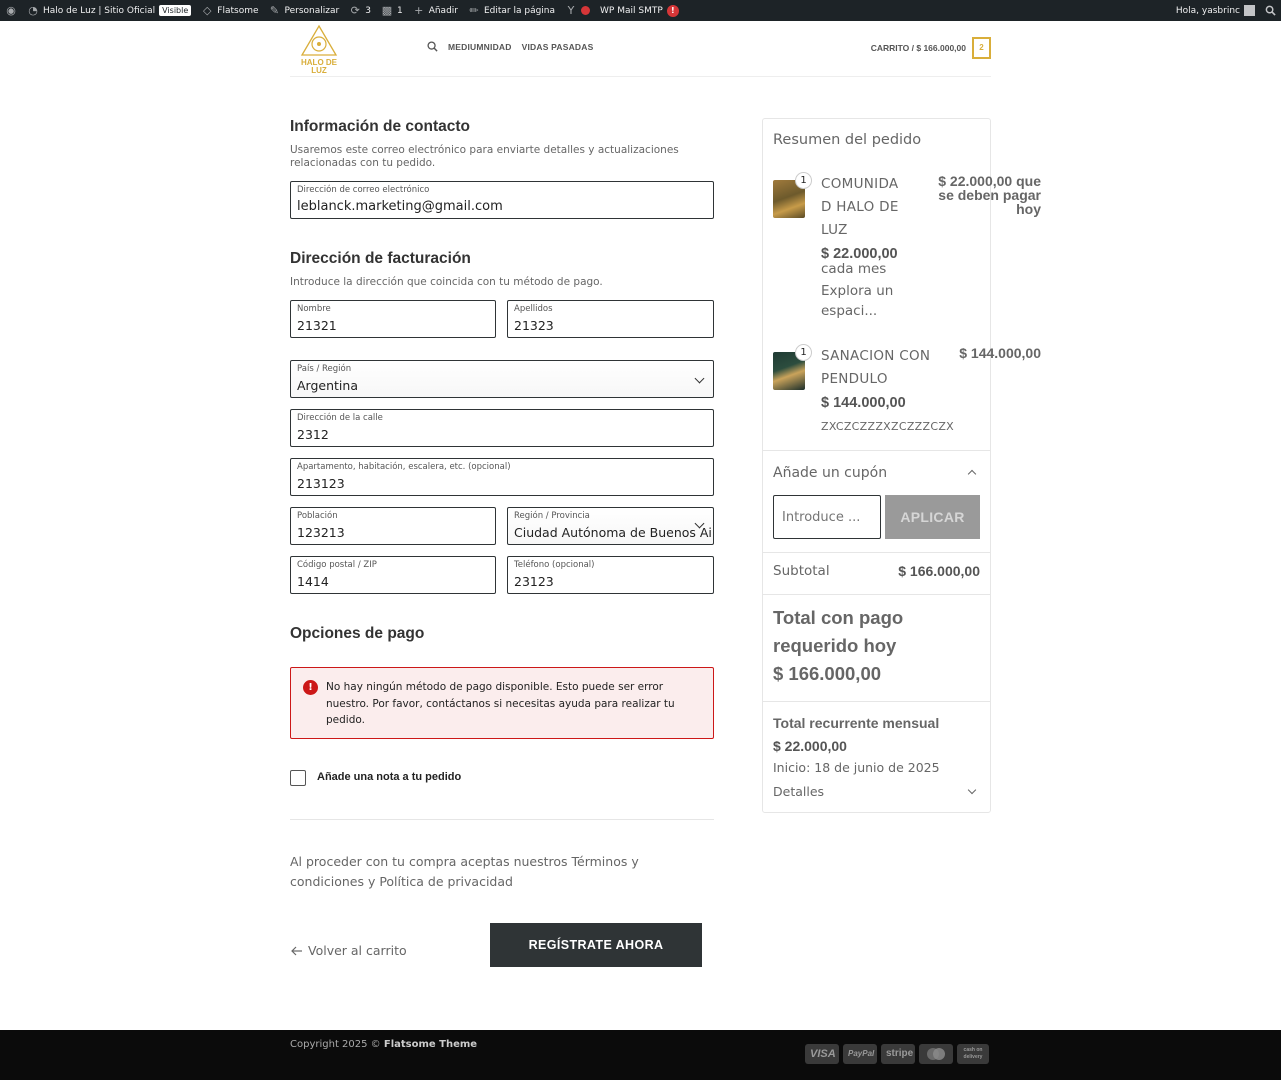 This screenshot has height=1080, width=1281. What do you see at coordinates (972, 790) in the screenshot?
I see `chevron-down-icon` at bounding box center [972, 790].